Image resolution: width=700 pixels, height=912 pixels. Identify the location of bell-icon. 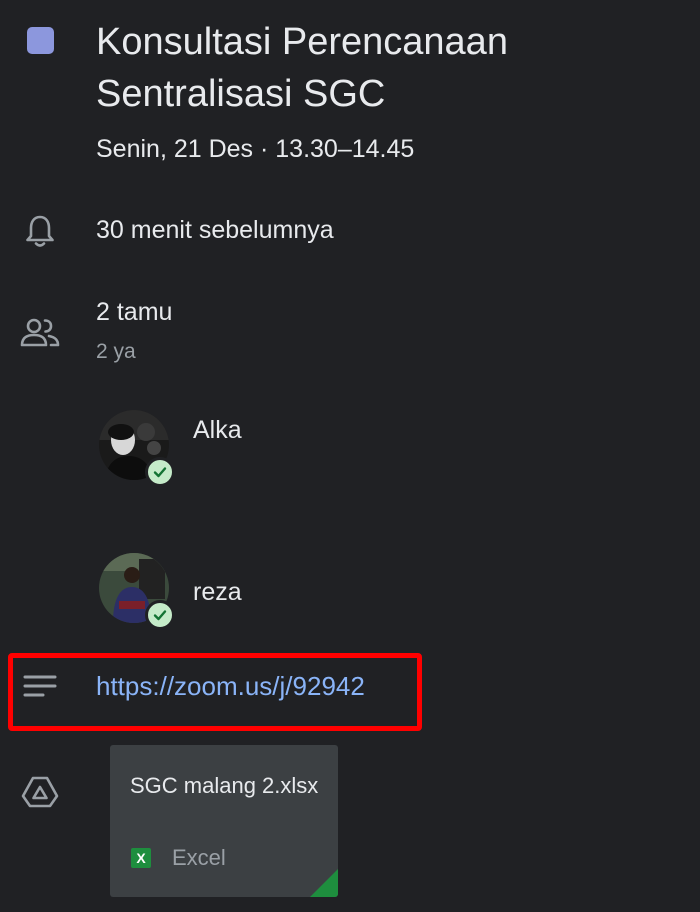
(40, 231).